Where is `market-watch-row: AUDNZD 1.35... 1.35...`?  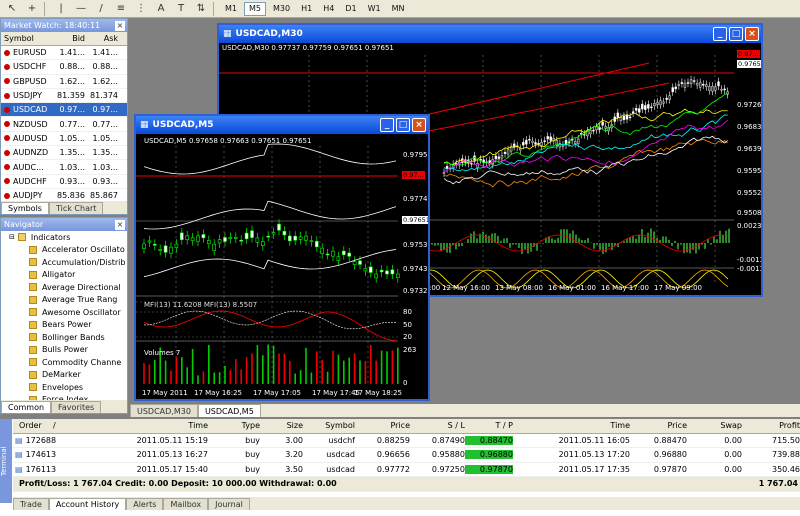
market-watch-row: AUDNZD 1.35... 1.35... is located at coordinates (64, 153).